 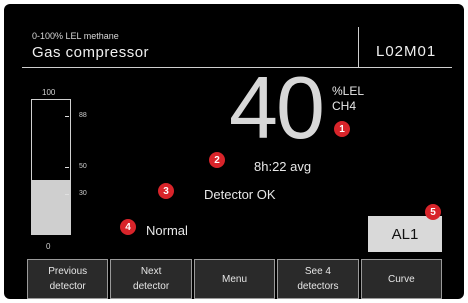 I want to click on gauge-max-label: 100, so click(x=49, y=92).